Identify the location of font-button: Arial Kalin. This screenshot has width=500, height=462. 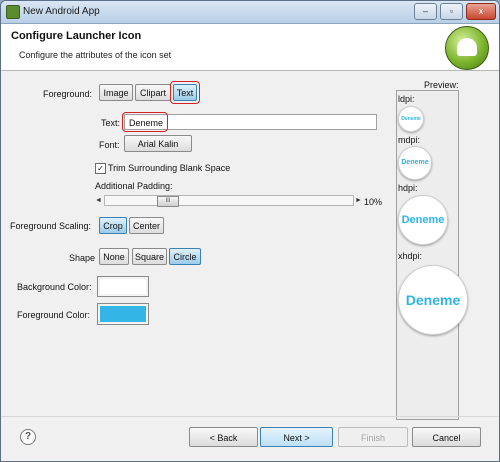
(158, 143).